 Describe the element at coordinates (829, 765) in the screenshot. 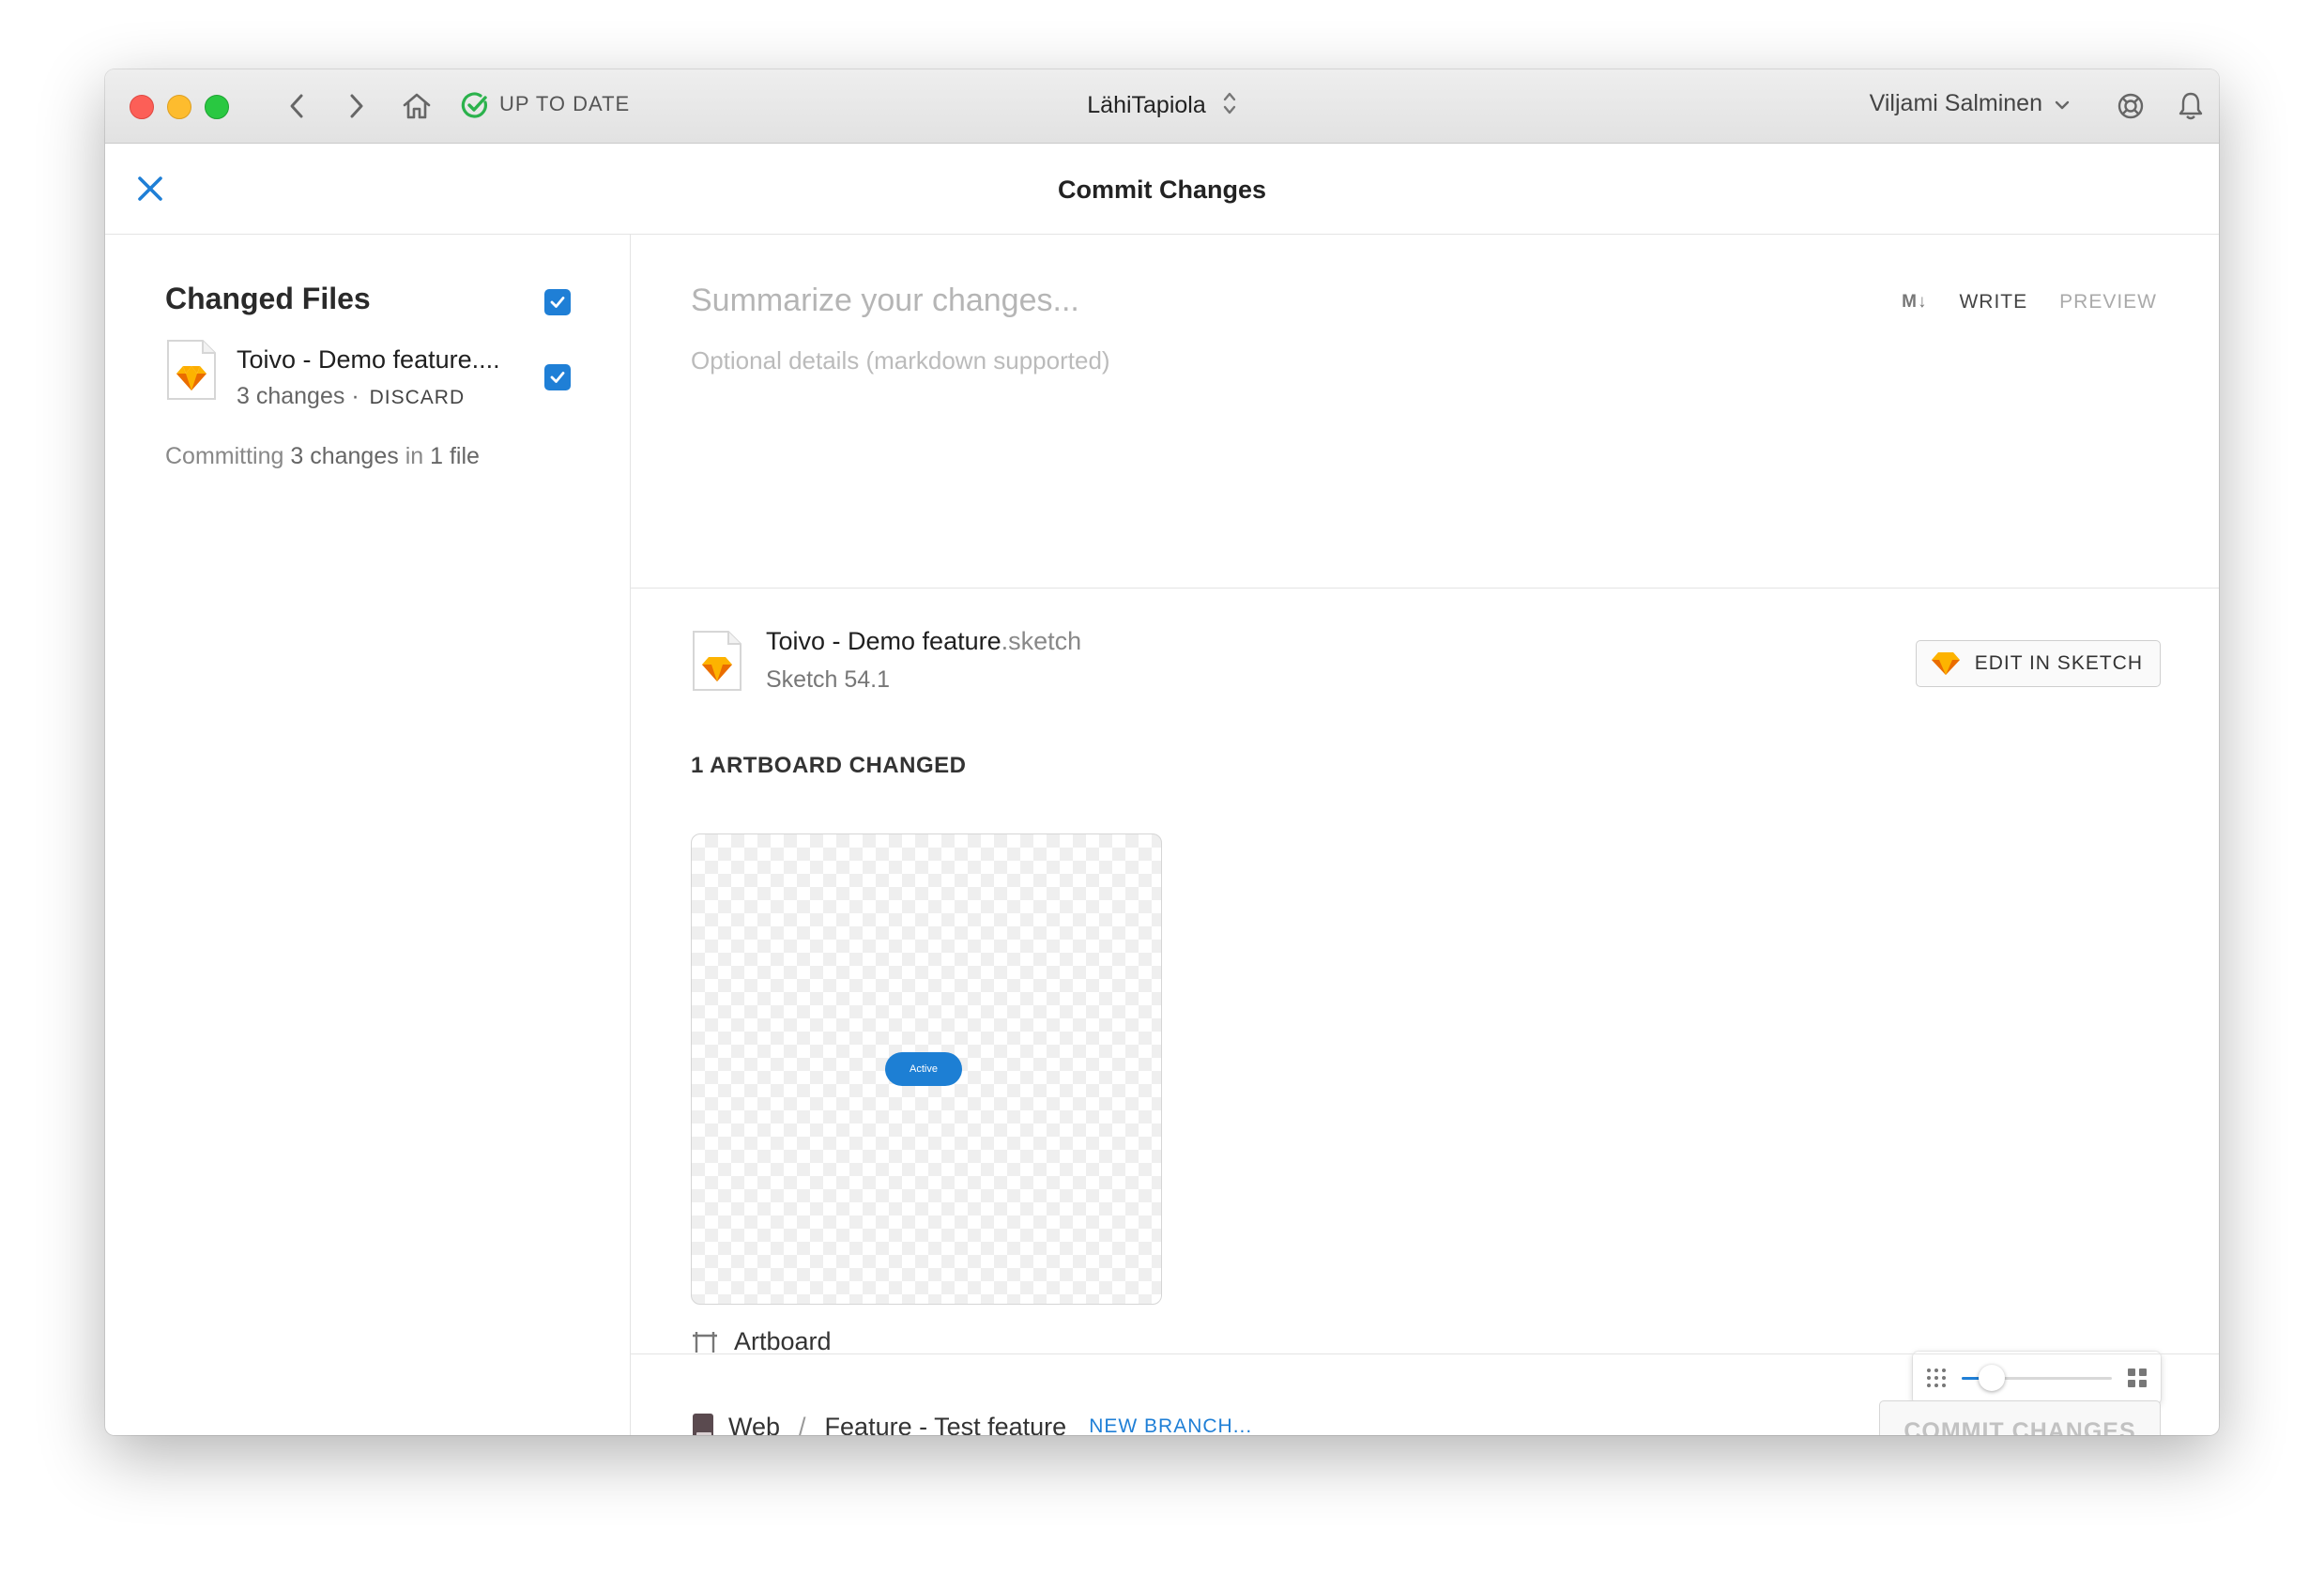

I see `artboards-changed-heading: 1 ARTBOARD CHANGED` at that location.